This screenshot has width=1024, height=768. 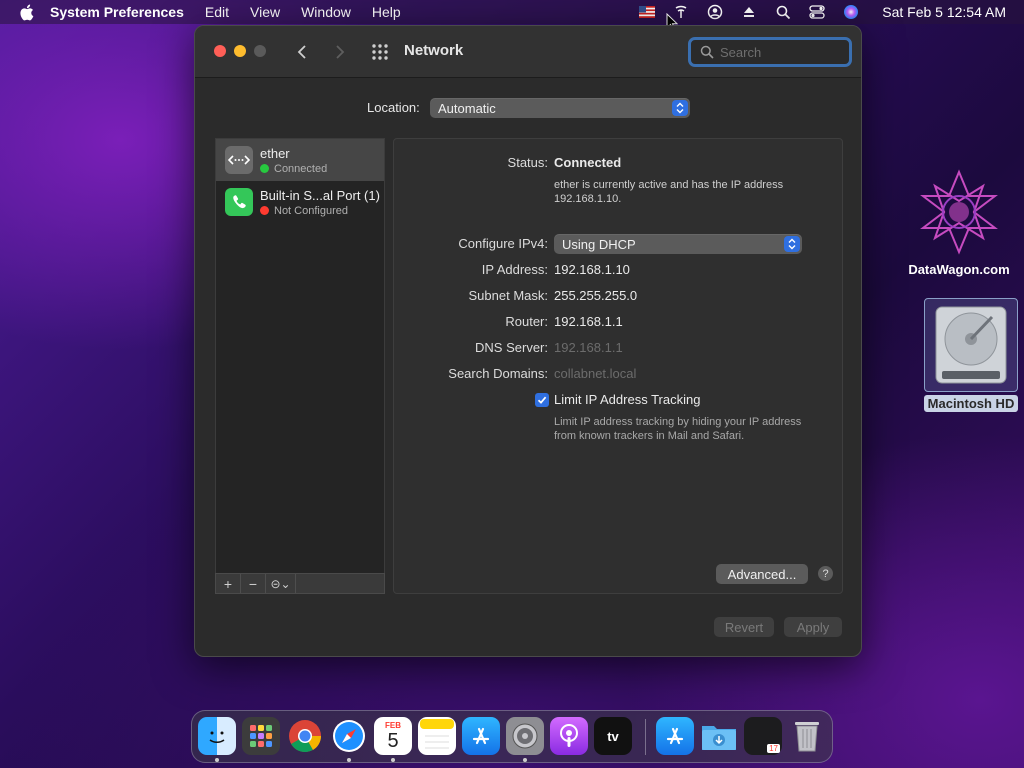 I want to click on dock: FEB 5 tv 17, so click(x=512, y=736).